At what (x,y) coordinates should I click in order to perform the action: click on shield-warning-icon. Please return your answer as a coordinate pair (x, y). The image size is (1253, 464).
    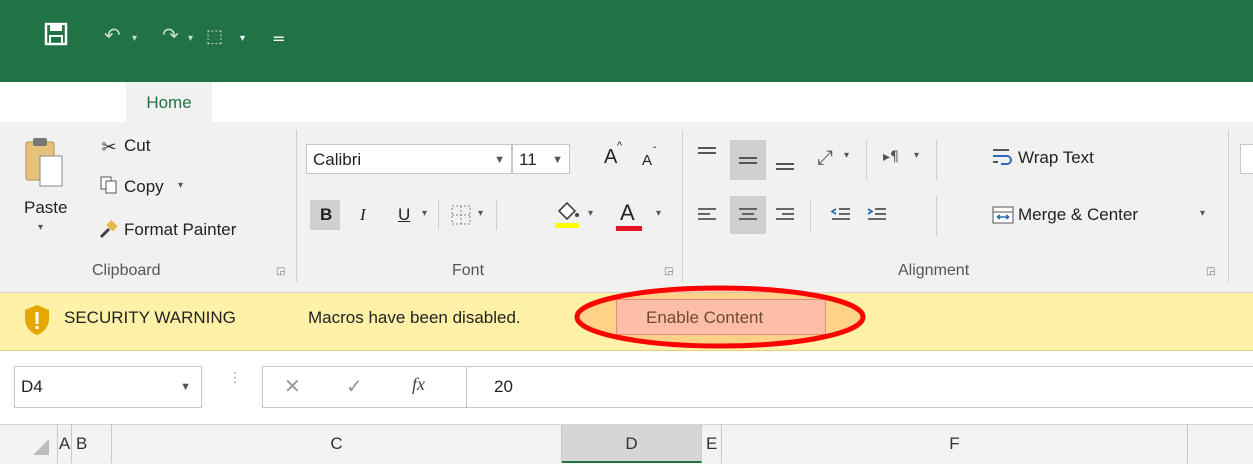
    Looking at the image, I should click on (37, 320).